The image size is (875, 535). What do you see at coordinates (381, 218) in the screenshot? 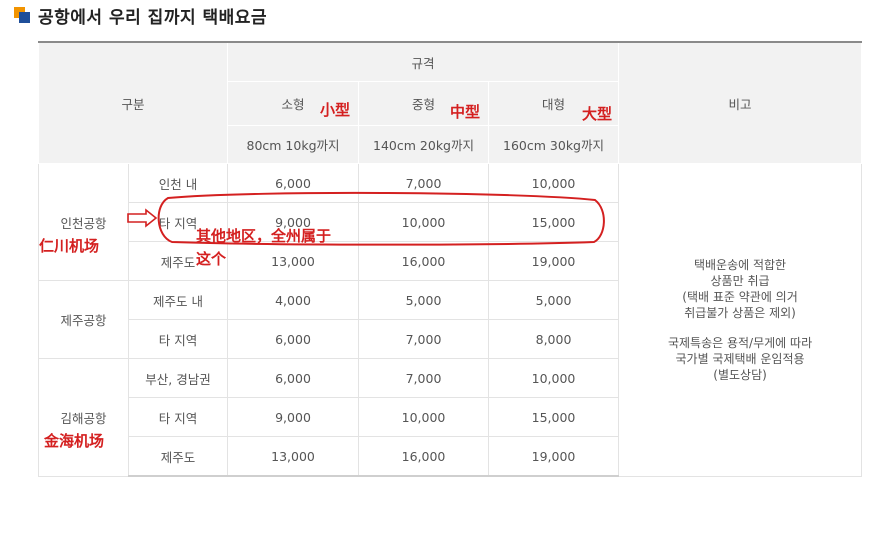
I see `annotation-circle` at bounding box center [381, 218].